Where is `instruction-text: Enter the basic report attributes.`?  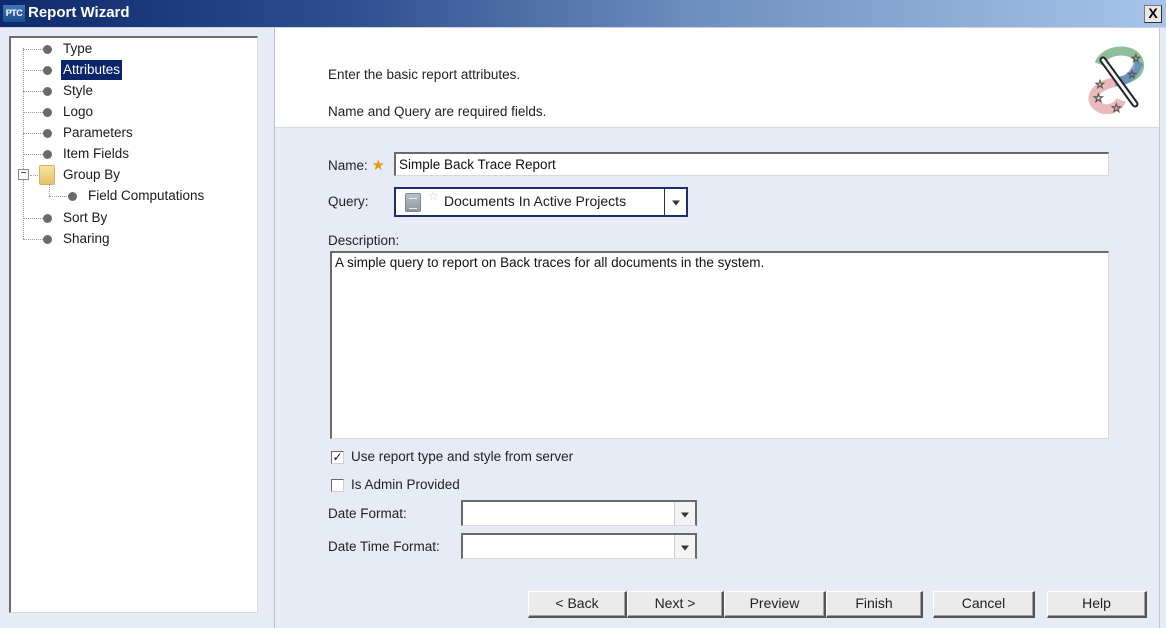
instruction-text: Enter the basic report attributes. is located at coordinates (424, 74).